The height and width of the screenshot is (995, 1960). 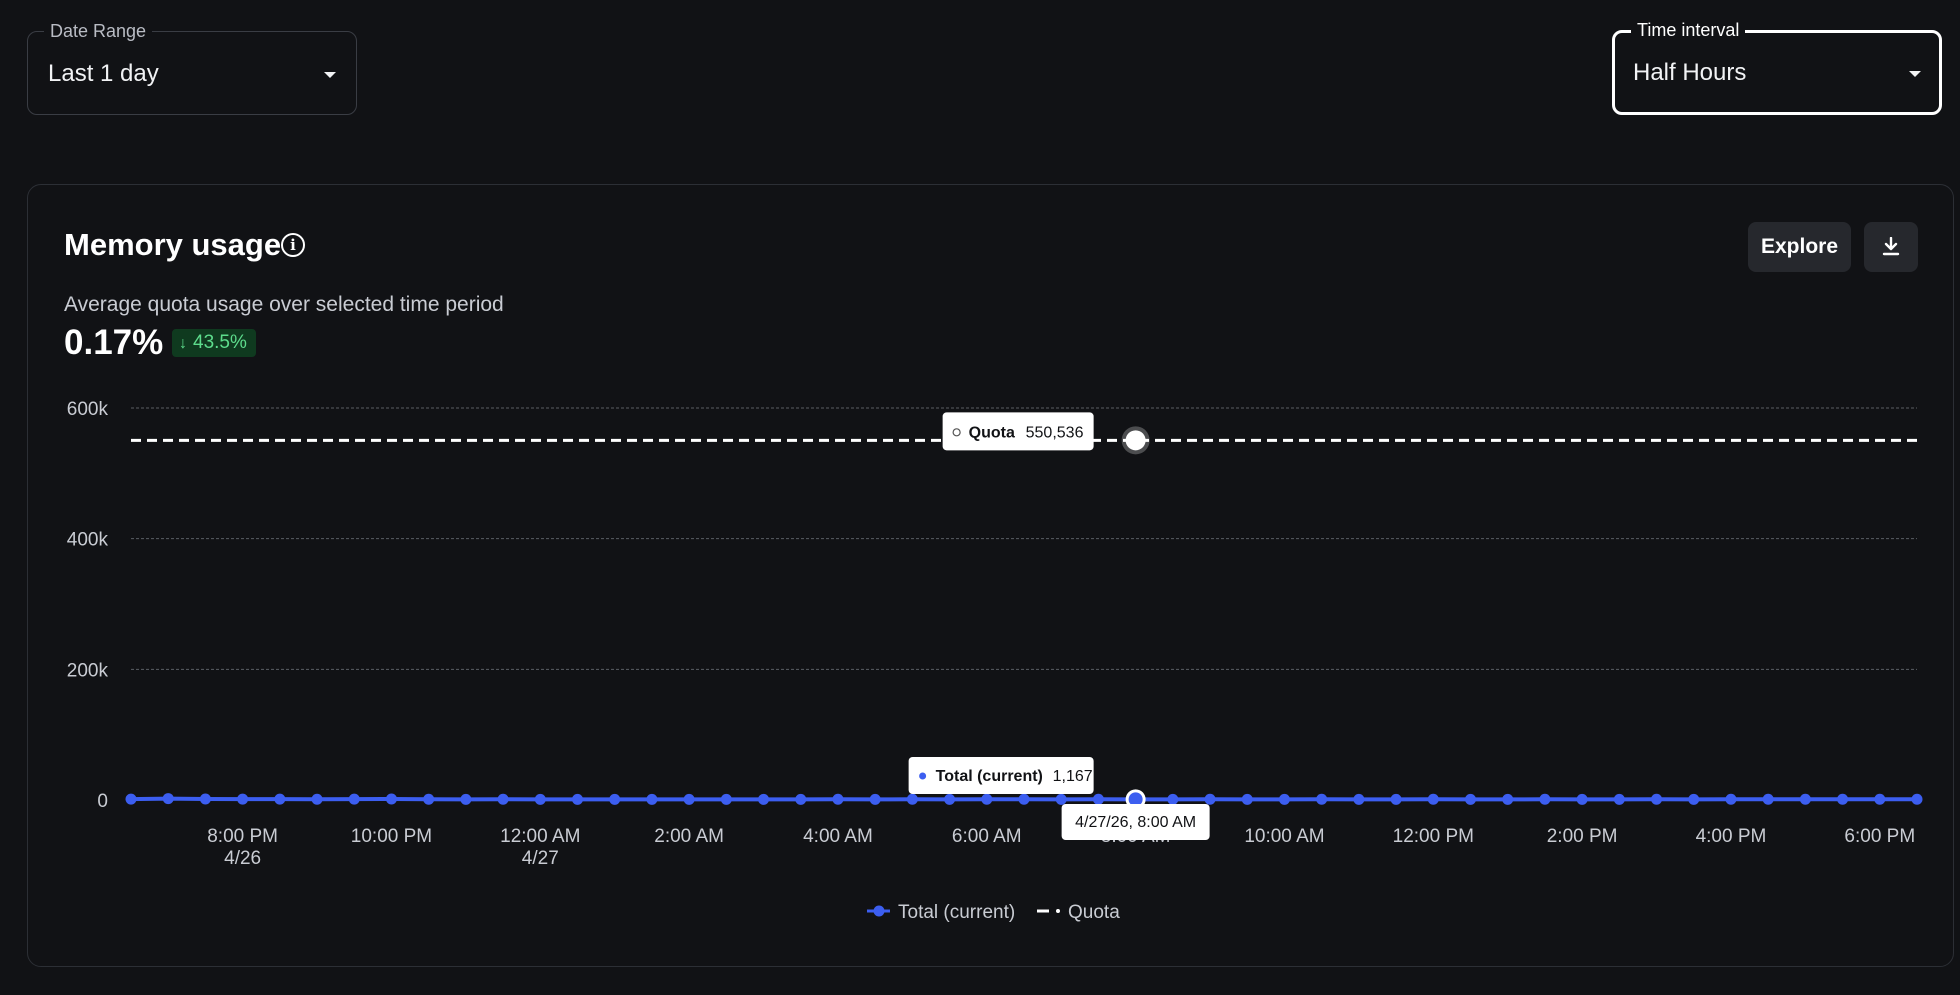 I want to click on change-value: 43.5%, so click(x=220, y=342).